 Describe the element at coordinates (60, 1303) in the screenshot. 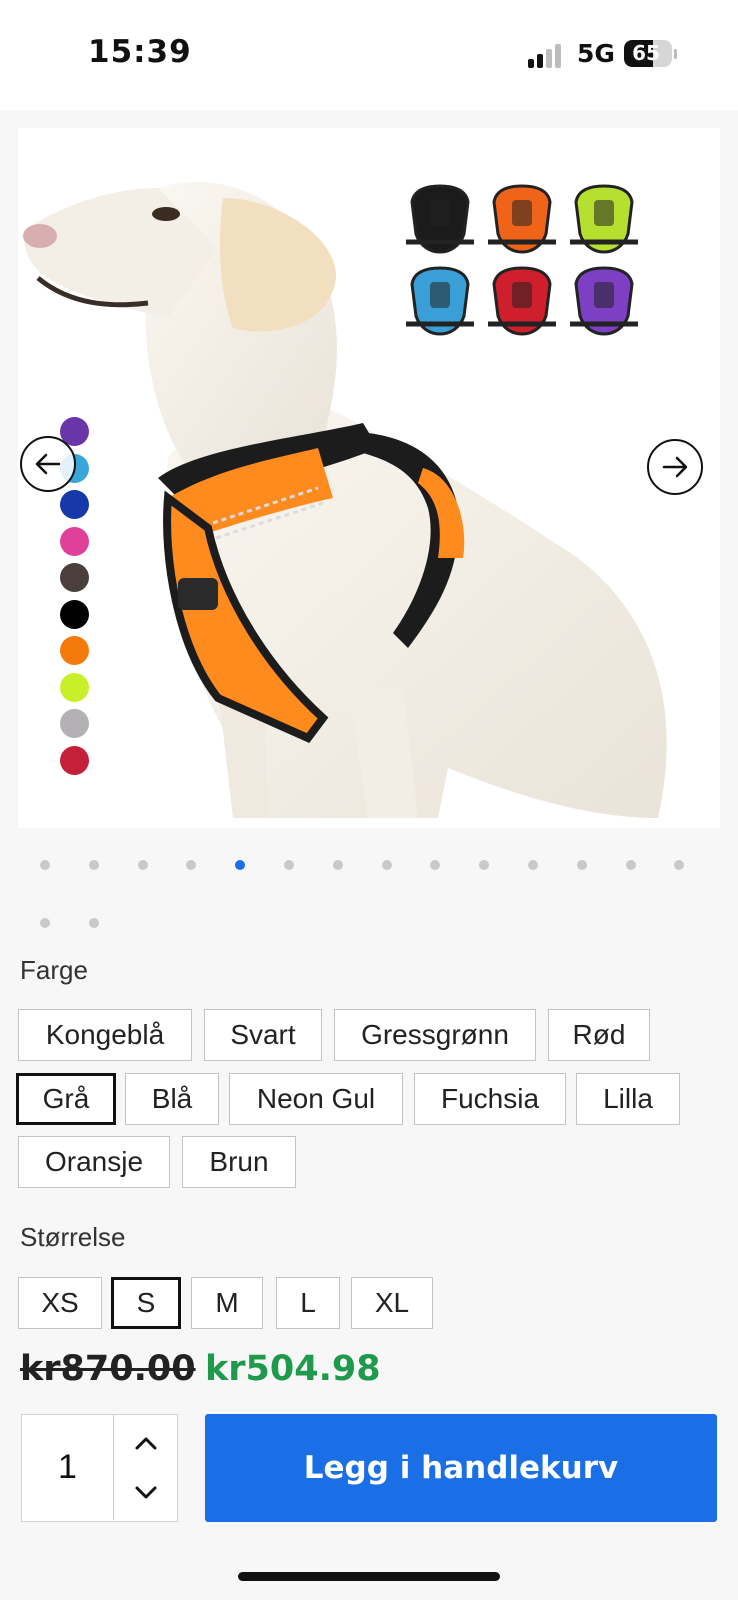

I see `size-option-button: XS` at that location.